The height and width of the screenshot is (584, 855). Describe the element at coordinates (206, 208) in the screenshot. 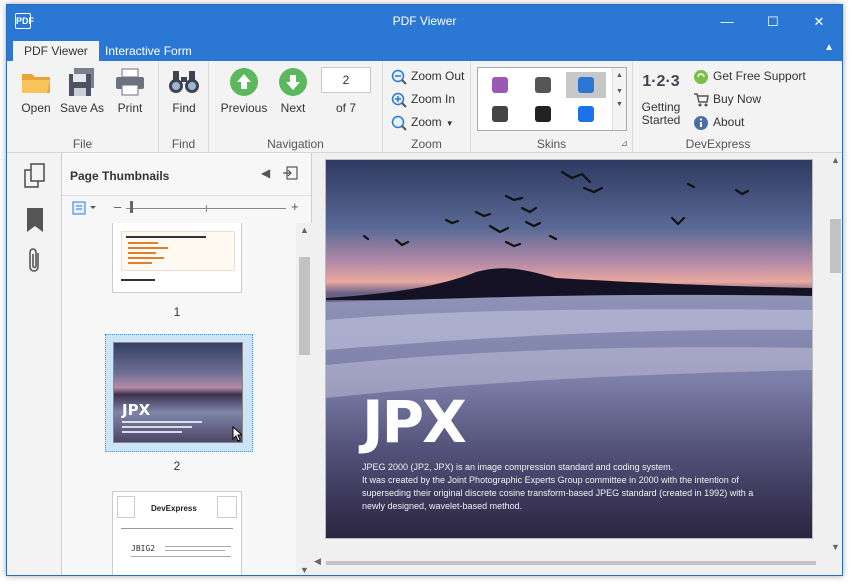

I see `slider-tick` at that location.